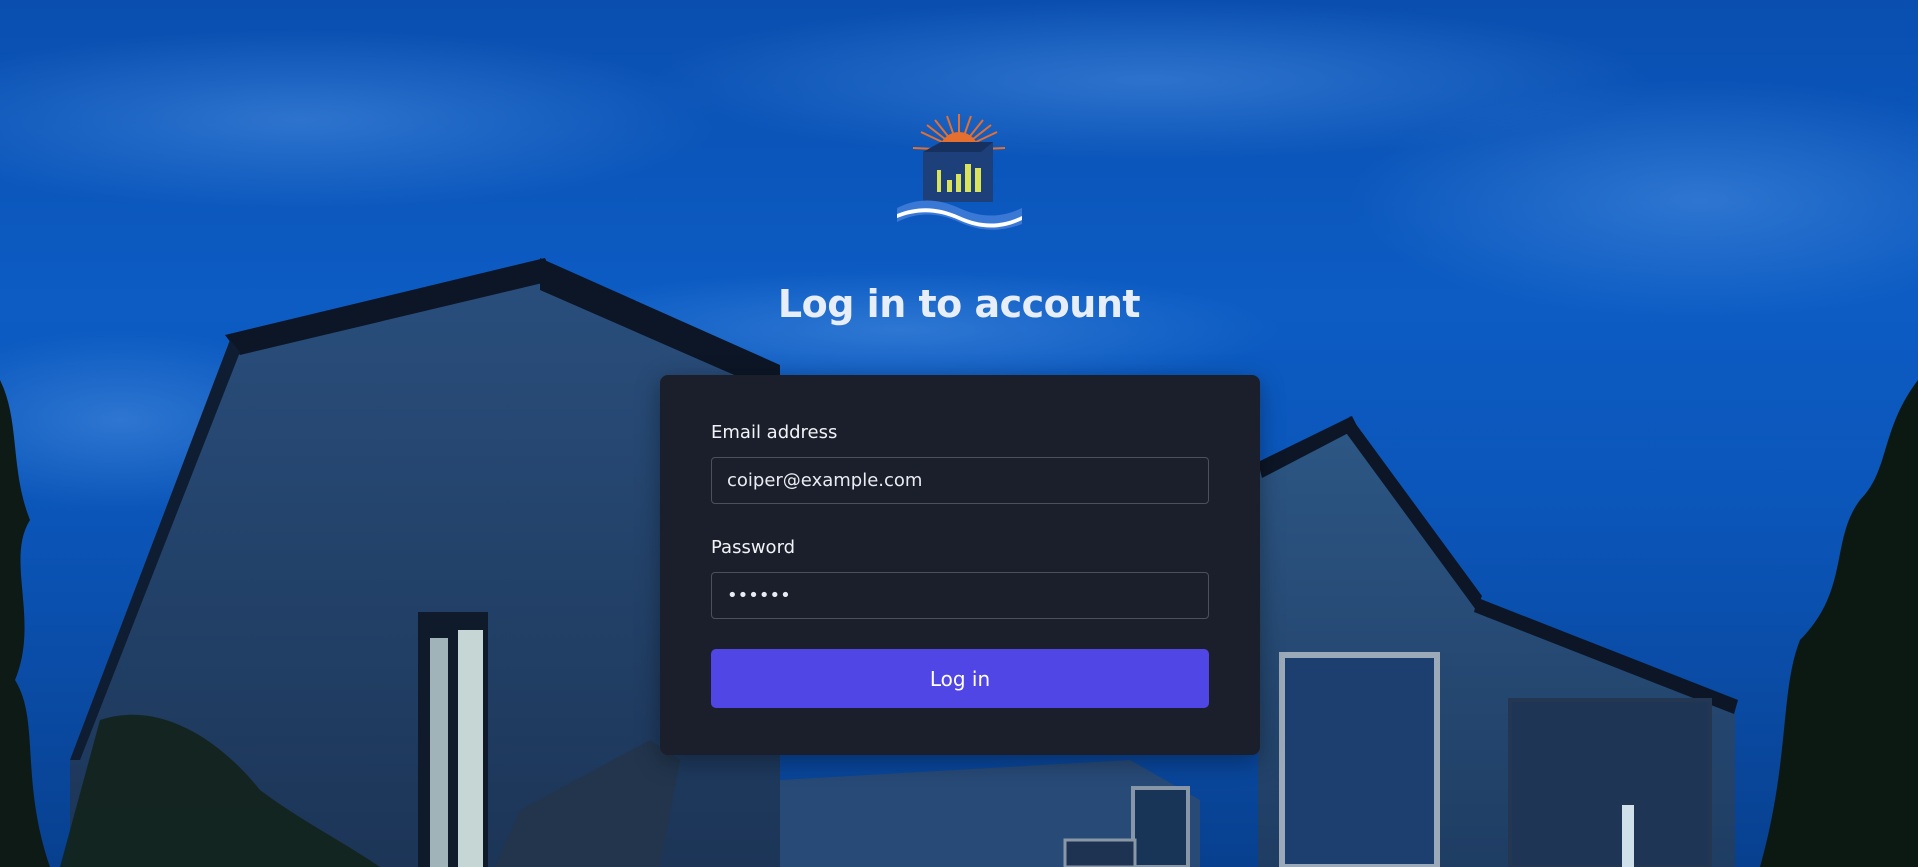 The width and height of the screenshot is (1918, 867). Describe the element at coordinates (959, 174) in the screenshot. I see `logo-icon` at that location.